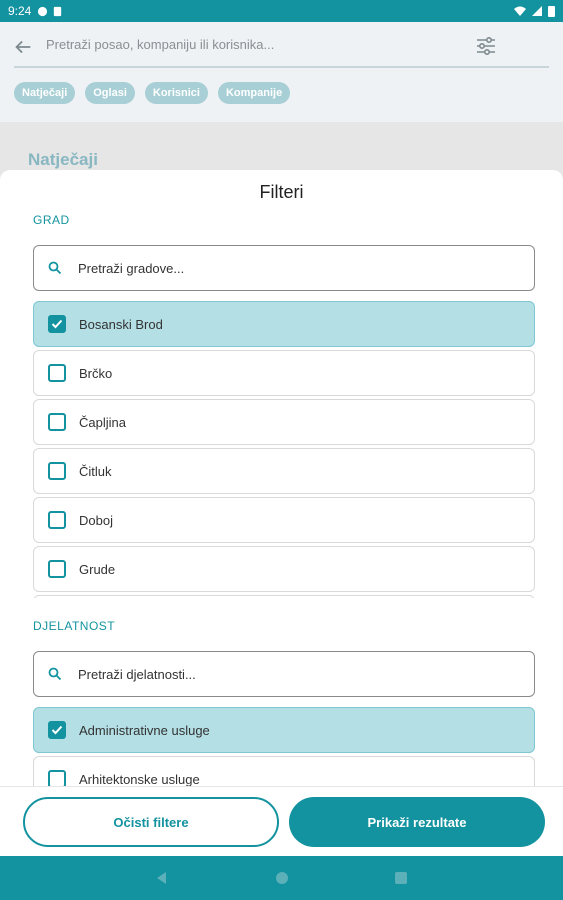 Image resolution: width=563 pixels, height=900 pixels. Describe the element at coordinates (58, 11) in the screenshot. I see `sim-icon` at that location.